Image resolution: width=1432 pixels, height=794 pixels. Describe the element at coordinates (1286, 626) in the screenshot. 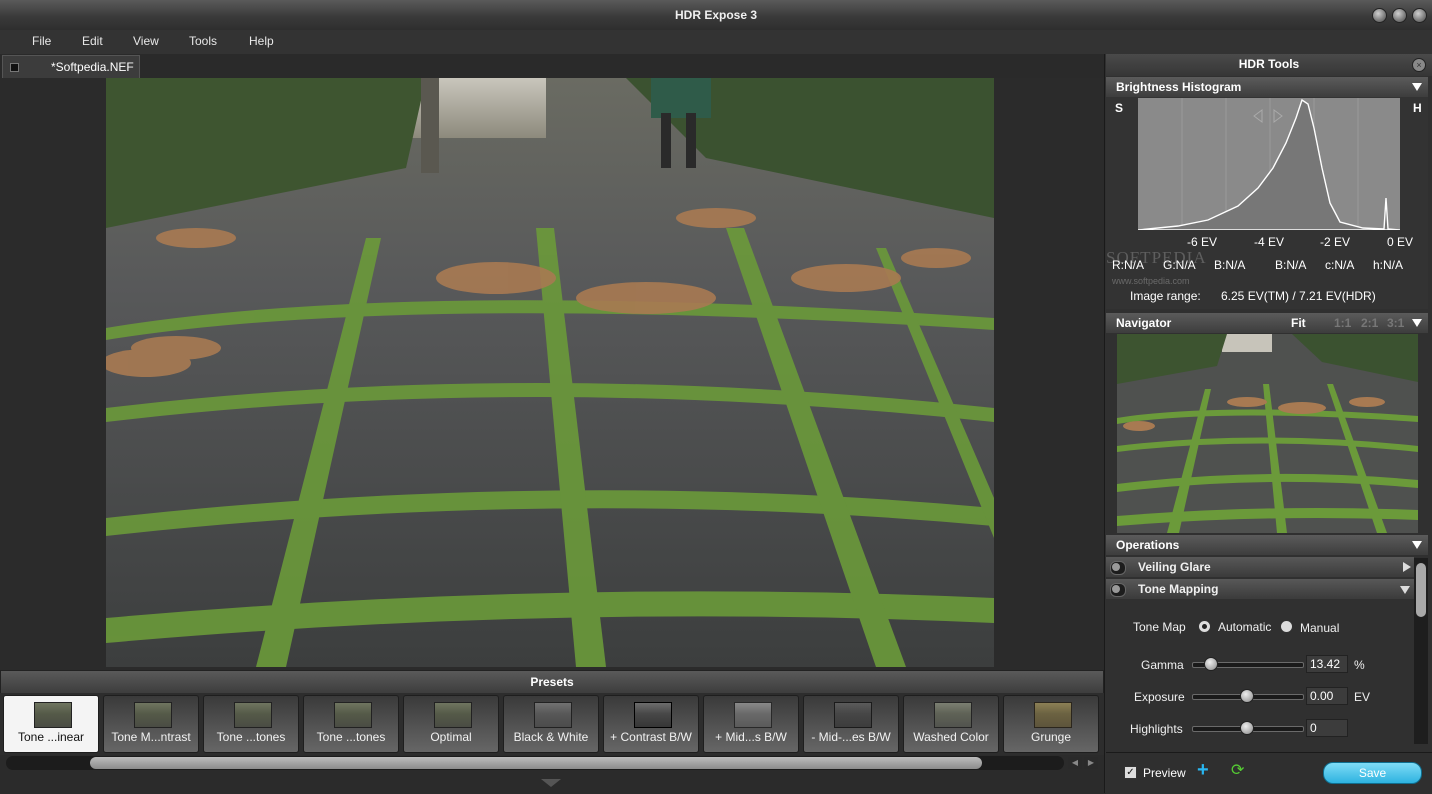

I see `radio-manual` at that location.